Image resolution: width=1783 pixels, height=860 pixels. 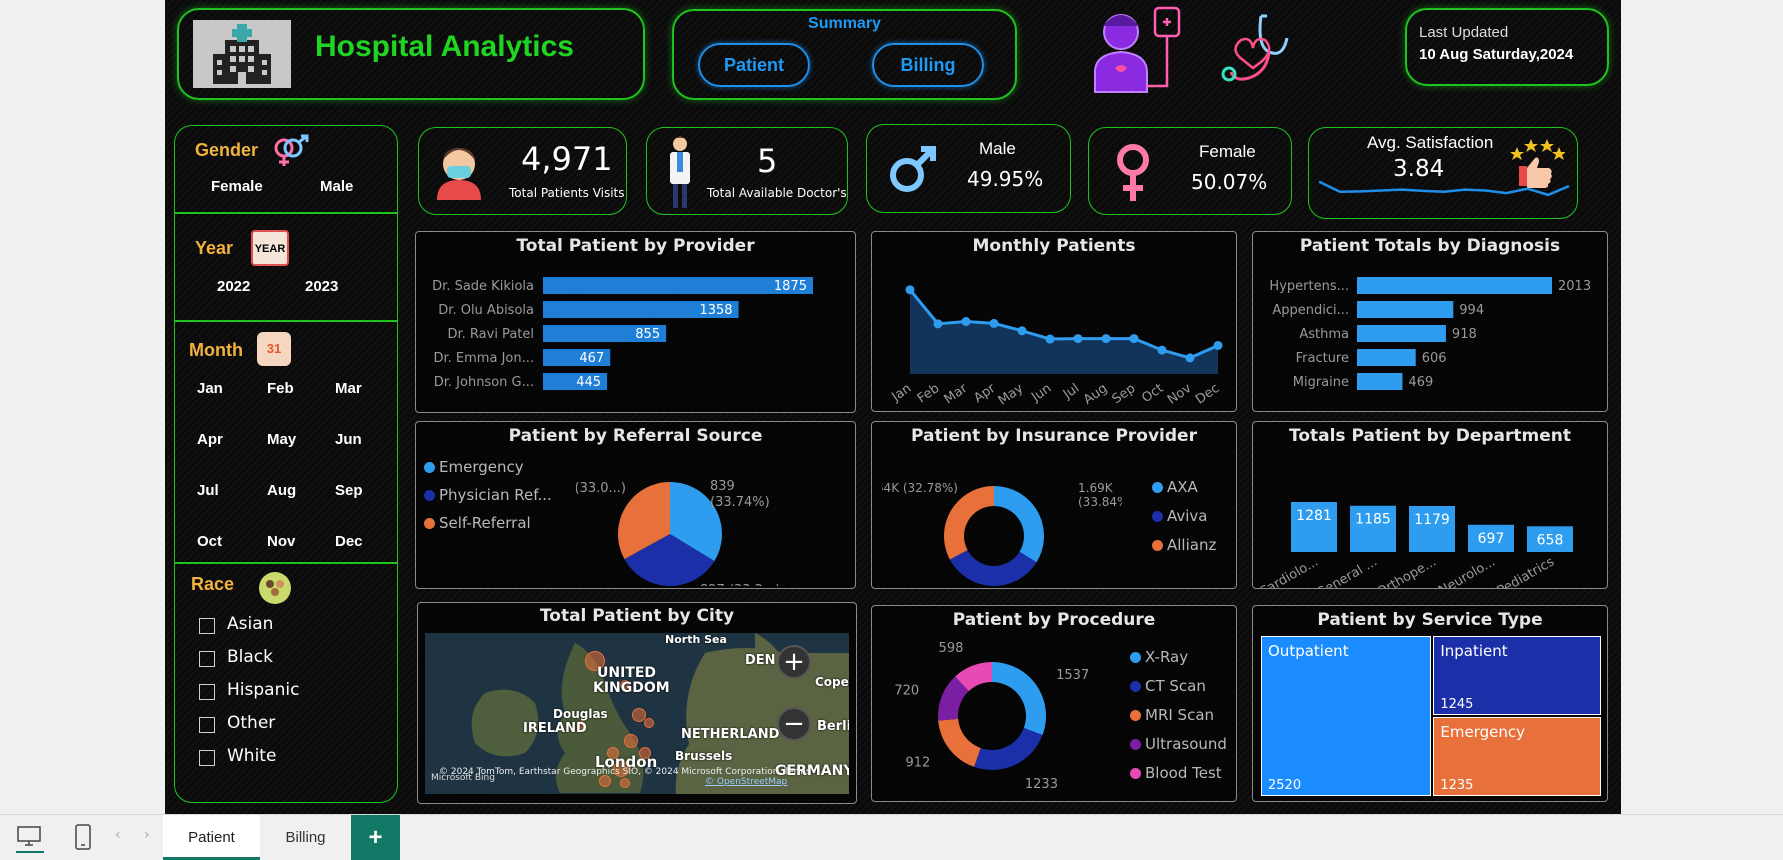 I want to click on month-option-jan: Jan, so click(x=210, y=388).